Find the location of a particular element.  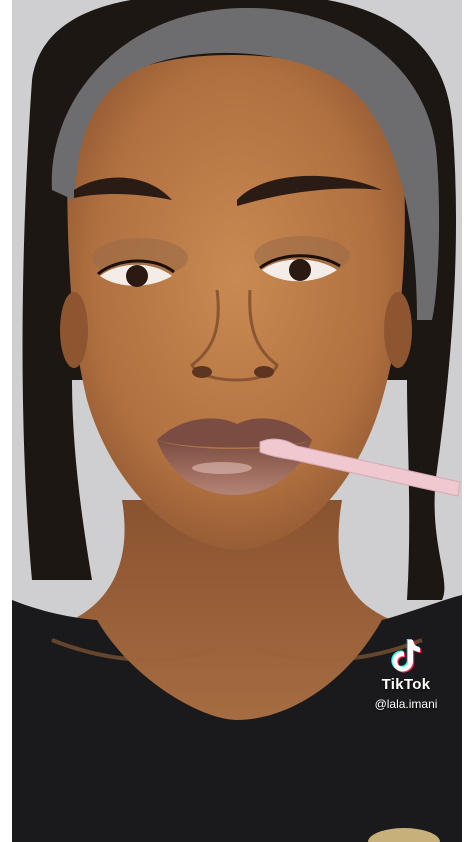

right-iris is located at coordinates (300, 270).